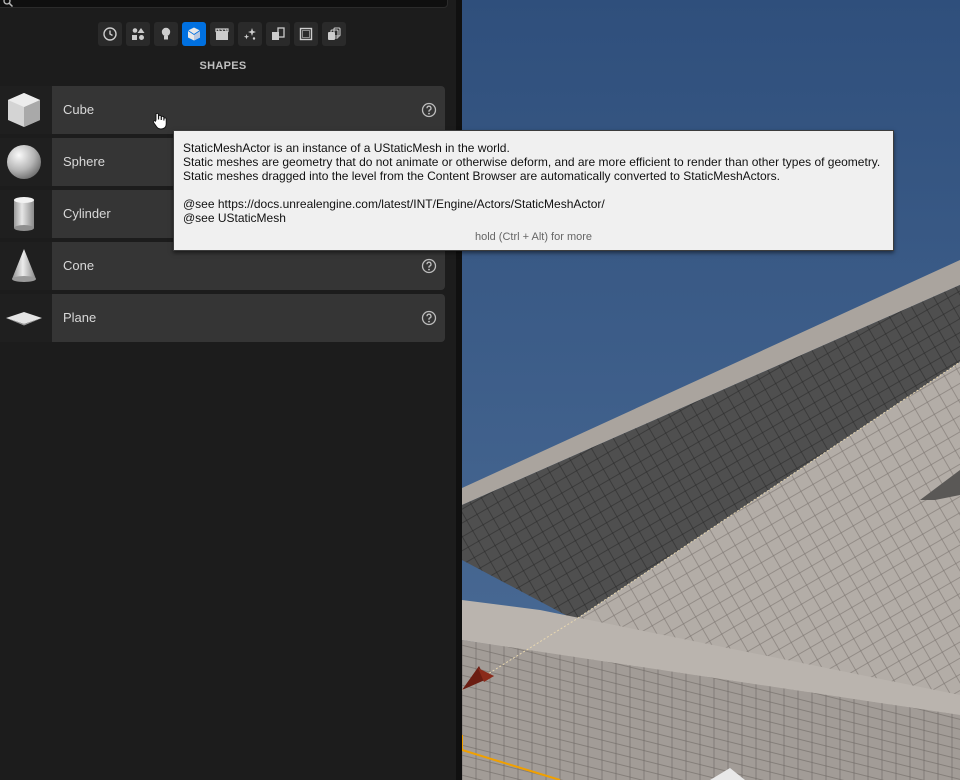 The image size is (960, 780). I want to click on stack-icon, so click(334, 33).